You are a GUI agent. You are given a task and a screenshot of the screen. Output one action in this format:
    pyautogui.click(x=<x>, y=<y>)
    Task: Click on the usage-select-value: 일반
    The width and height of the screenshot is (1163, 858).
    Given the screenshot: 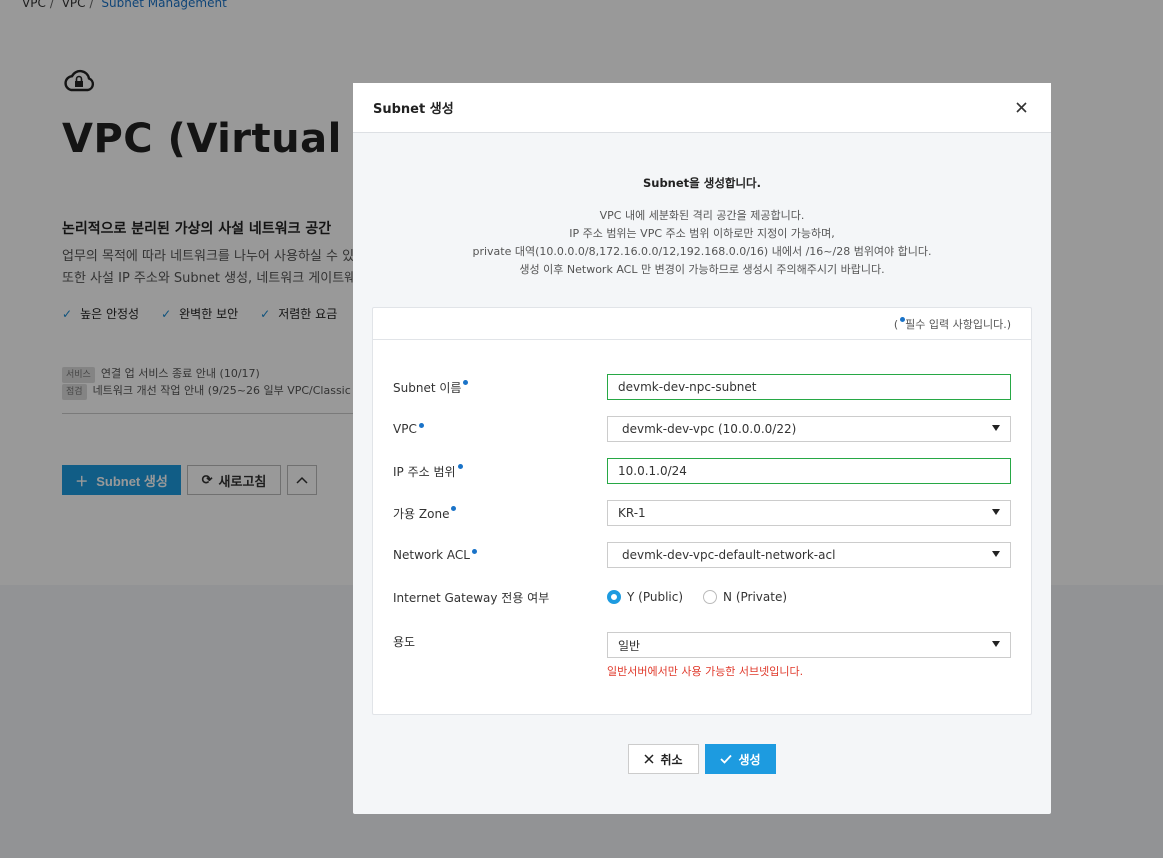 What is the action you would take?
    pyautogui.click(x=629, y=645)
    